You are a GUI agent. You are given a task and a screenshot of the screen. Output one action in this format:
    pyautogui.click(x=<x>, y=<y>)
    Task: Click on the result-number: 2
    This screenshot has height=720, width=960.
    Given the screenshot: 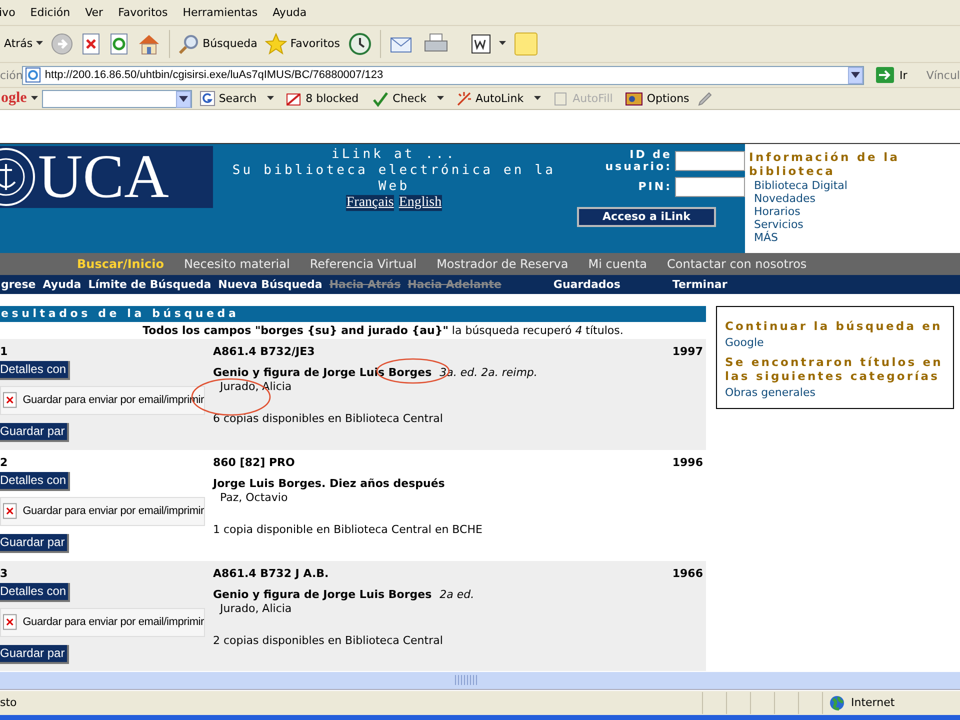 What is the action you would take?
    pyautogui.click(x=4, y=462)
    